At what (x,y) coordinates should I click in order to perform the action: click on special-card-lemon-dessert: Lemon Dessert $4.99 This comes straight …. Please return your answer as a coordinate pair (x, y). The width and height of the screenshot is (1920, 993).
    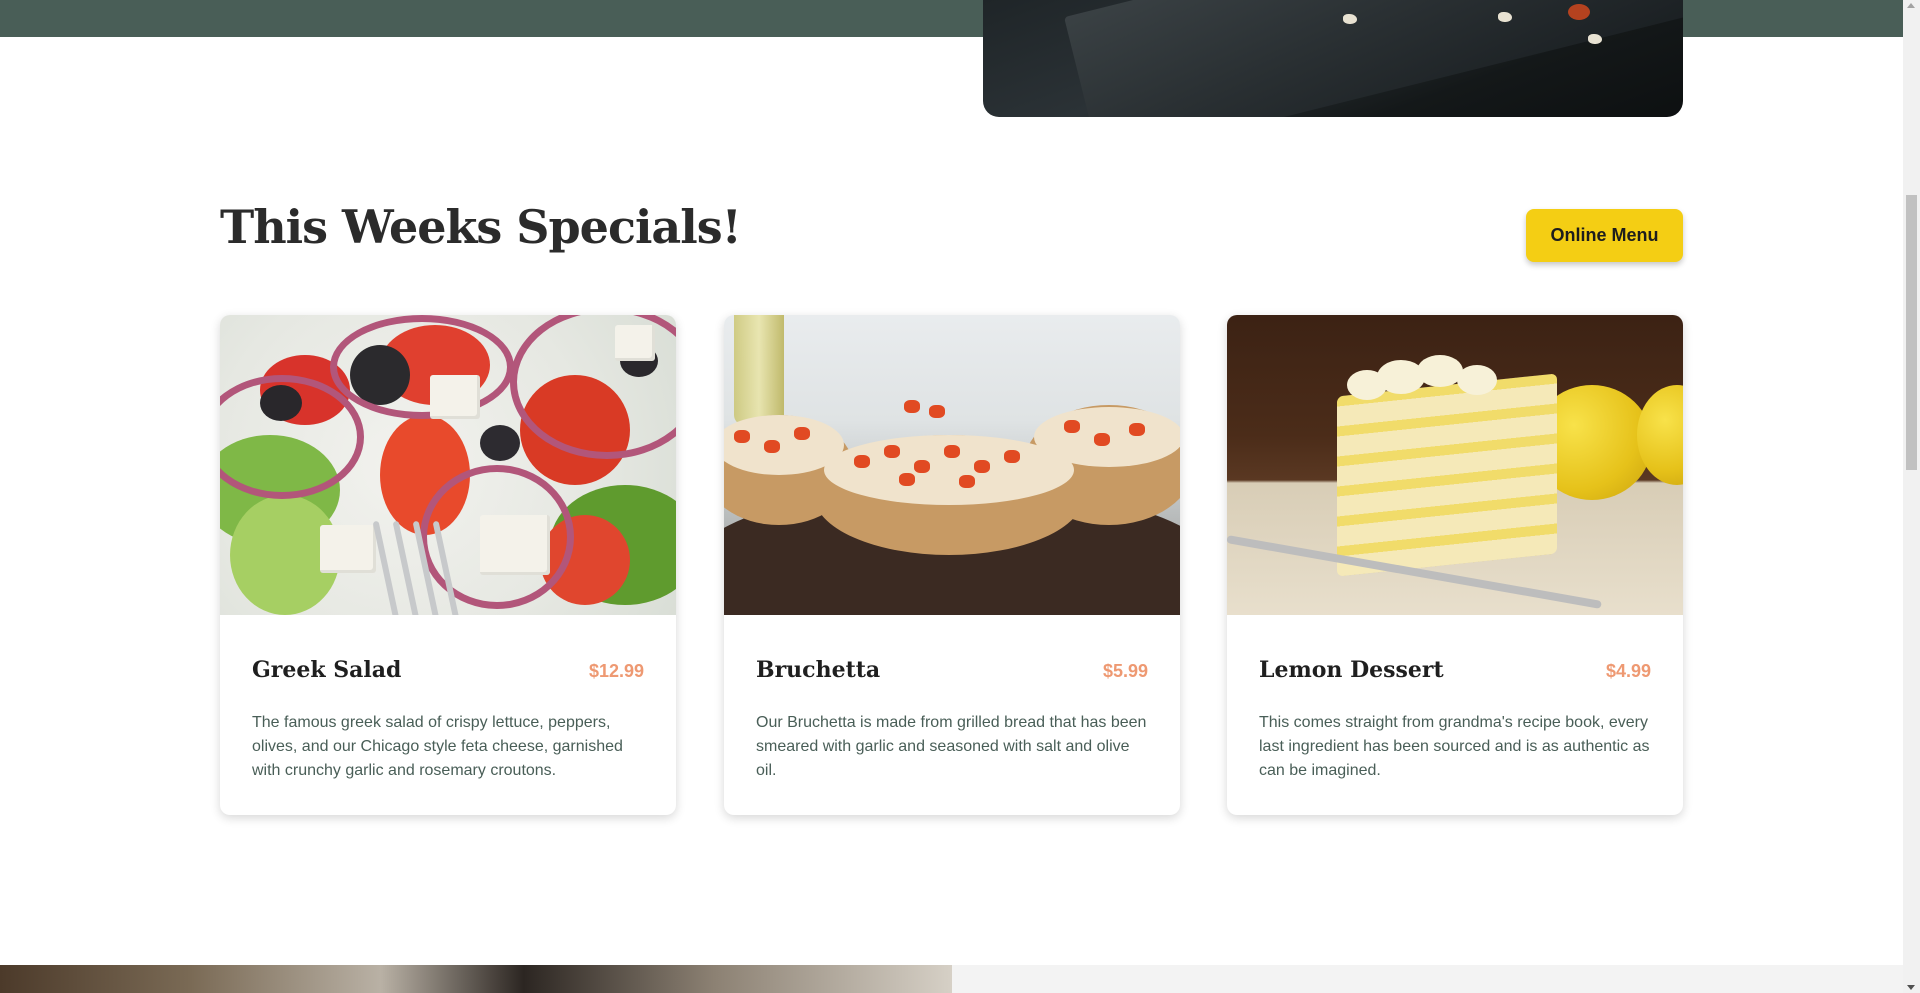
    Looking at the image, I should click on (1455, 565).